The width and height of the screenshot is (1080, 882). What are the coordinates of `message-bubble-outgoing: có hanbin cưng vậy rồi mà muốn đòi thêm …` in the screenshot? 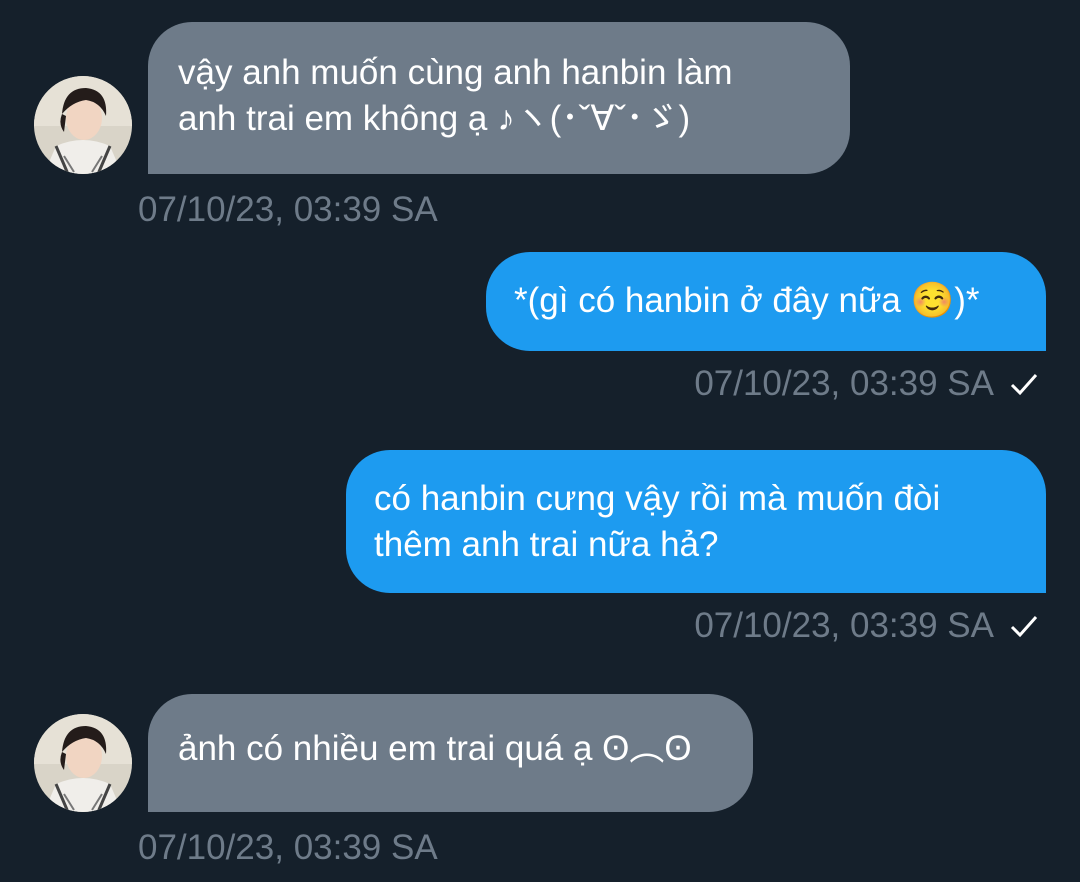 It's located at (696, 521).